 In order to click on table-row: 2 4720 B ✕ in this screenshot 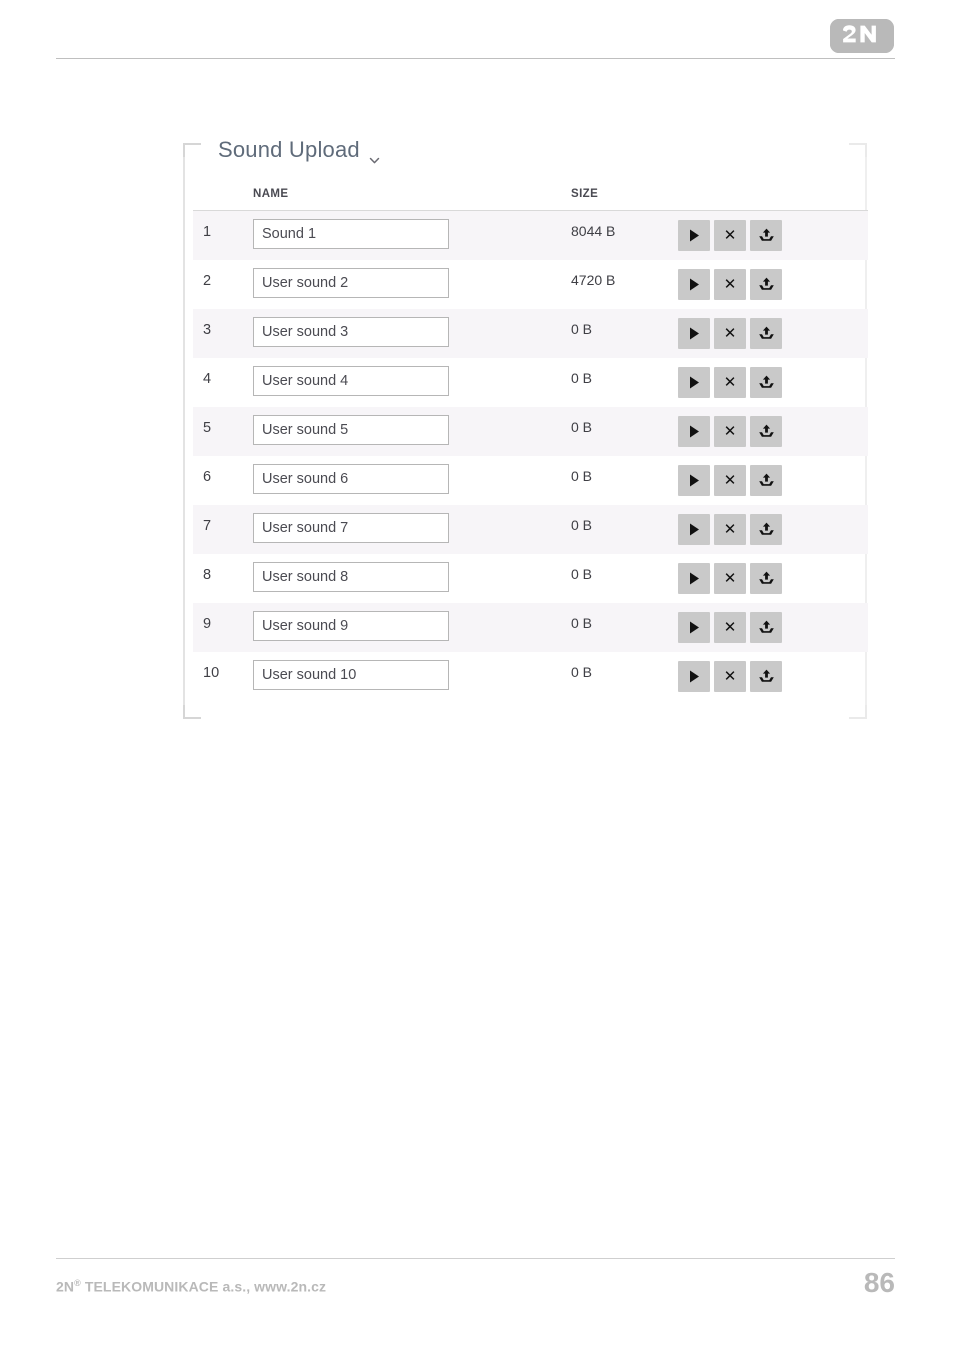, I will do `click(530, 284)`.